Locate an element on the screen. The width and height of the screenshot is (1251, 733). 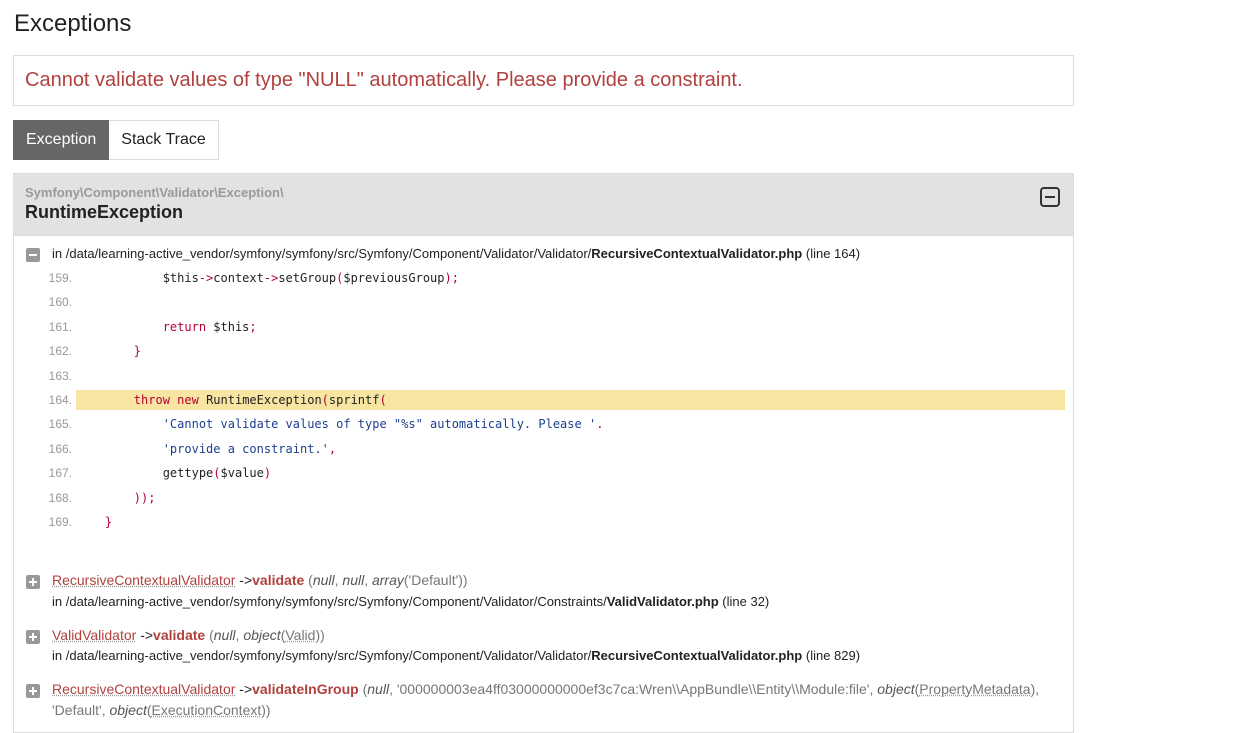
file-line-info: (line 164) is located at coordinates (833, 253).